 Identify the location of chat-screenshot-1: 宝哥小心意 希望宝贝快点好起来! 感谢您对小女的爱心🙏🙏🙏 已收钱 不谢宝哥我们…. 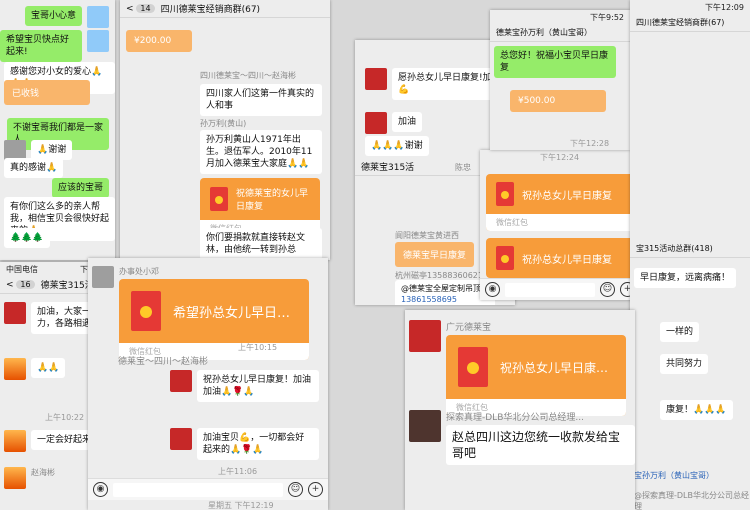
(57, 130).